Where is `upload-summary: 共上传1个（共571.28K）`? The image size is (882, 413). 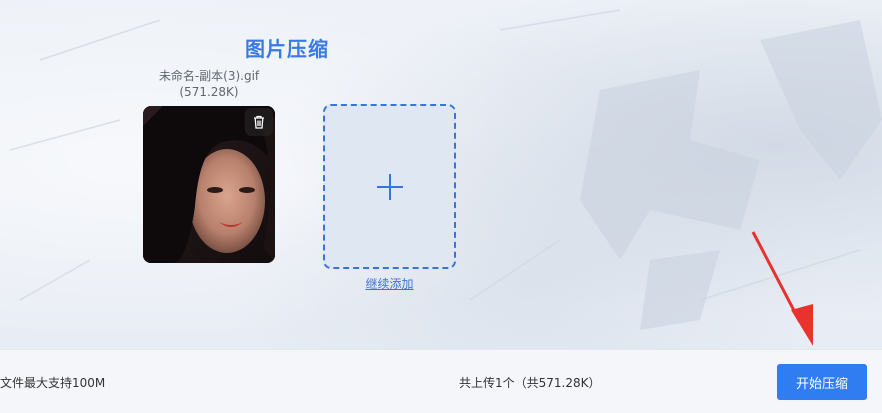
upload-summary: 共上传1个（共571.28K） is located at coordinates (530, 383).